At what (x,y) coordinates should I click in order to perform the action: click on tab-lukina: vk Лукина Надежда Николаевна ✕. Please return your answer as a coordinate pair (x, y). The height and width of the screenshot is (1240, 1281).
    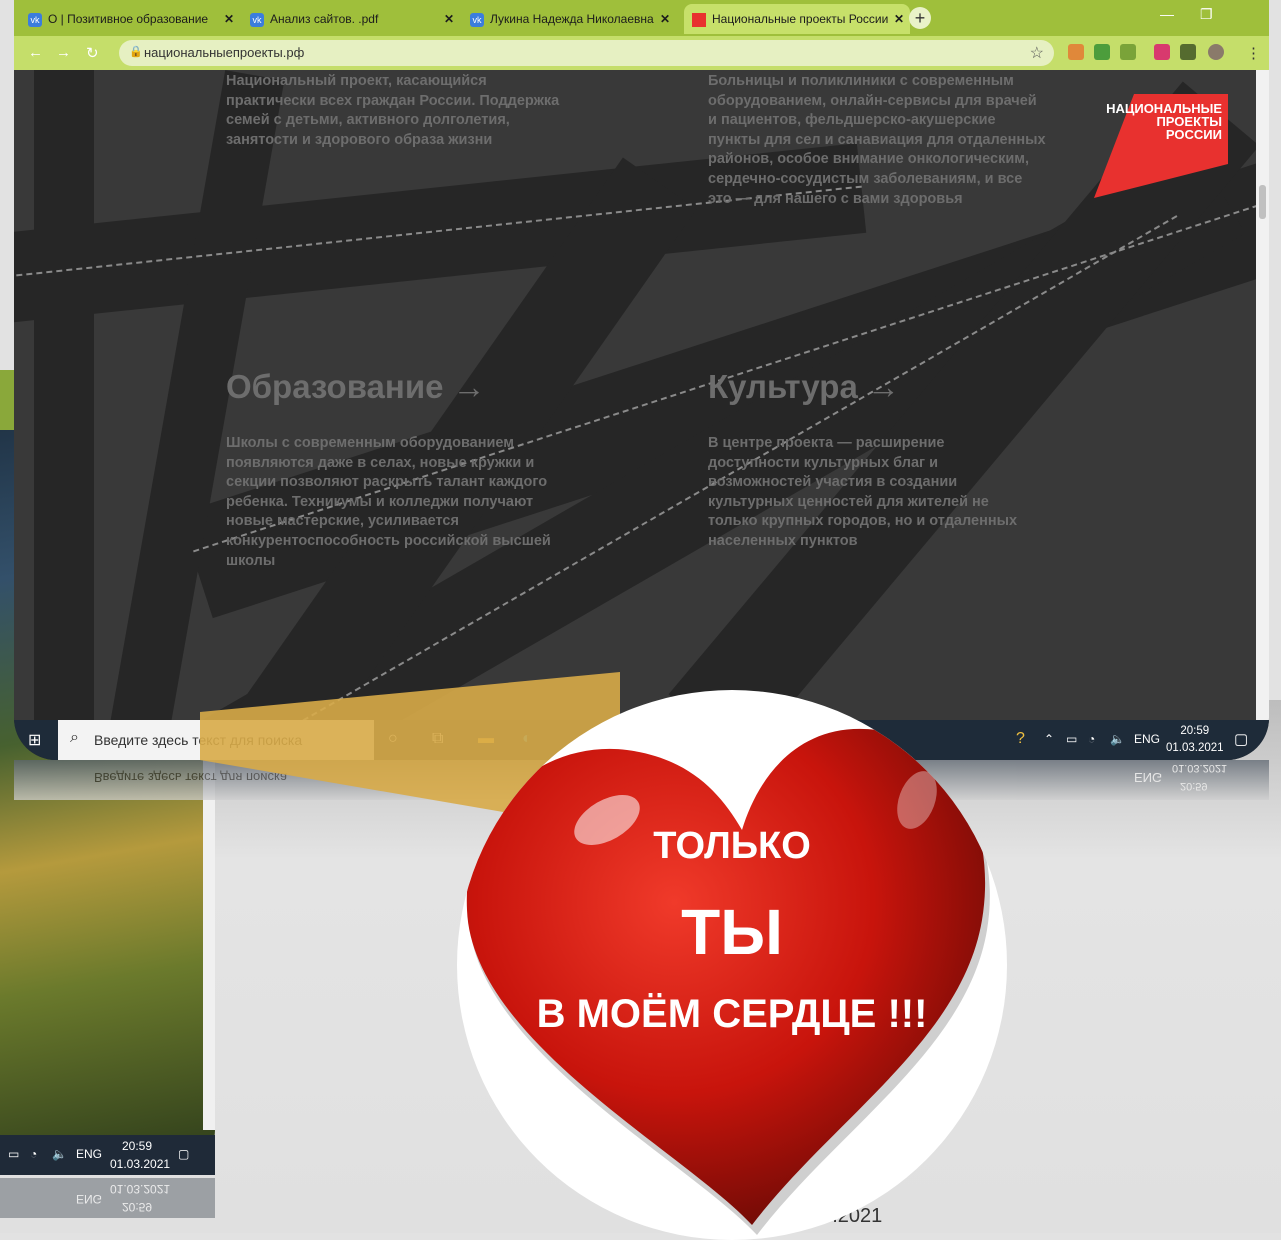
    Looking at the image, I should click on (573, 19).